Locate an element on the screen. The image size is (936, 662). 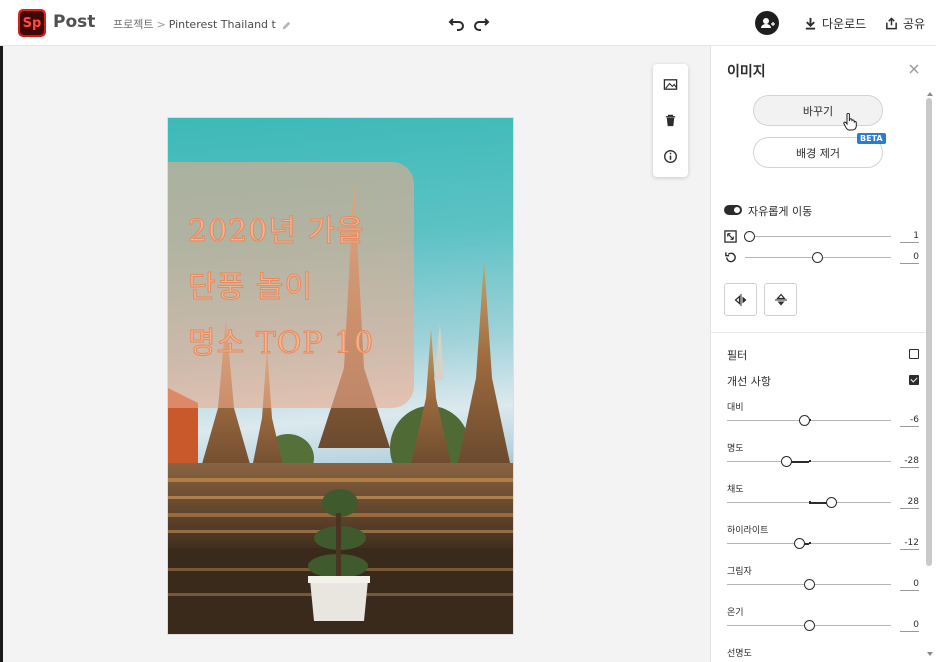
breadcrumb: 프로젝트 > Pinterest Thailand t is located at coordinates (202, 24).